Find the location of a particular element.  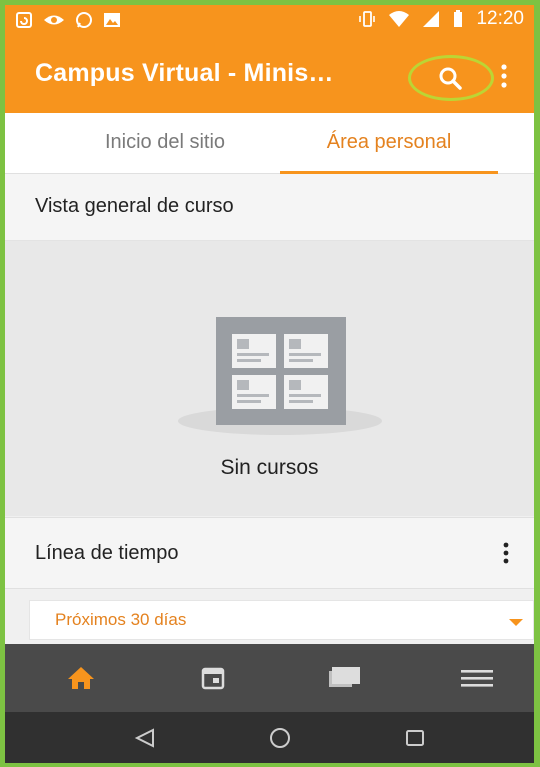

nav-calendar is located at coordinates (213, 678).